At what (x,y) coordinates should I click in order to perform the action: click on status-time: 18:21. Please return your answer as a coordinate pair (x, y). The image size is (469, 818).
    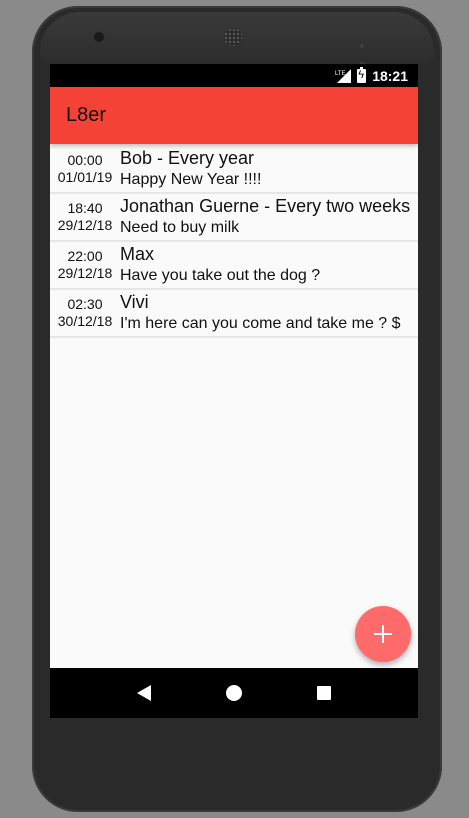
    Looking at the image, I should click on (390, 75).